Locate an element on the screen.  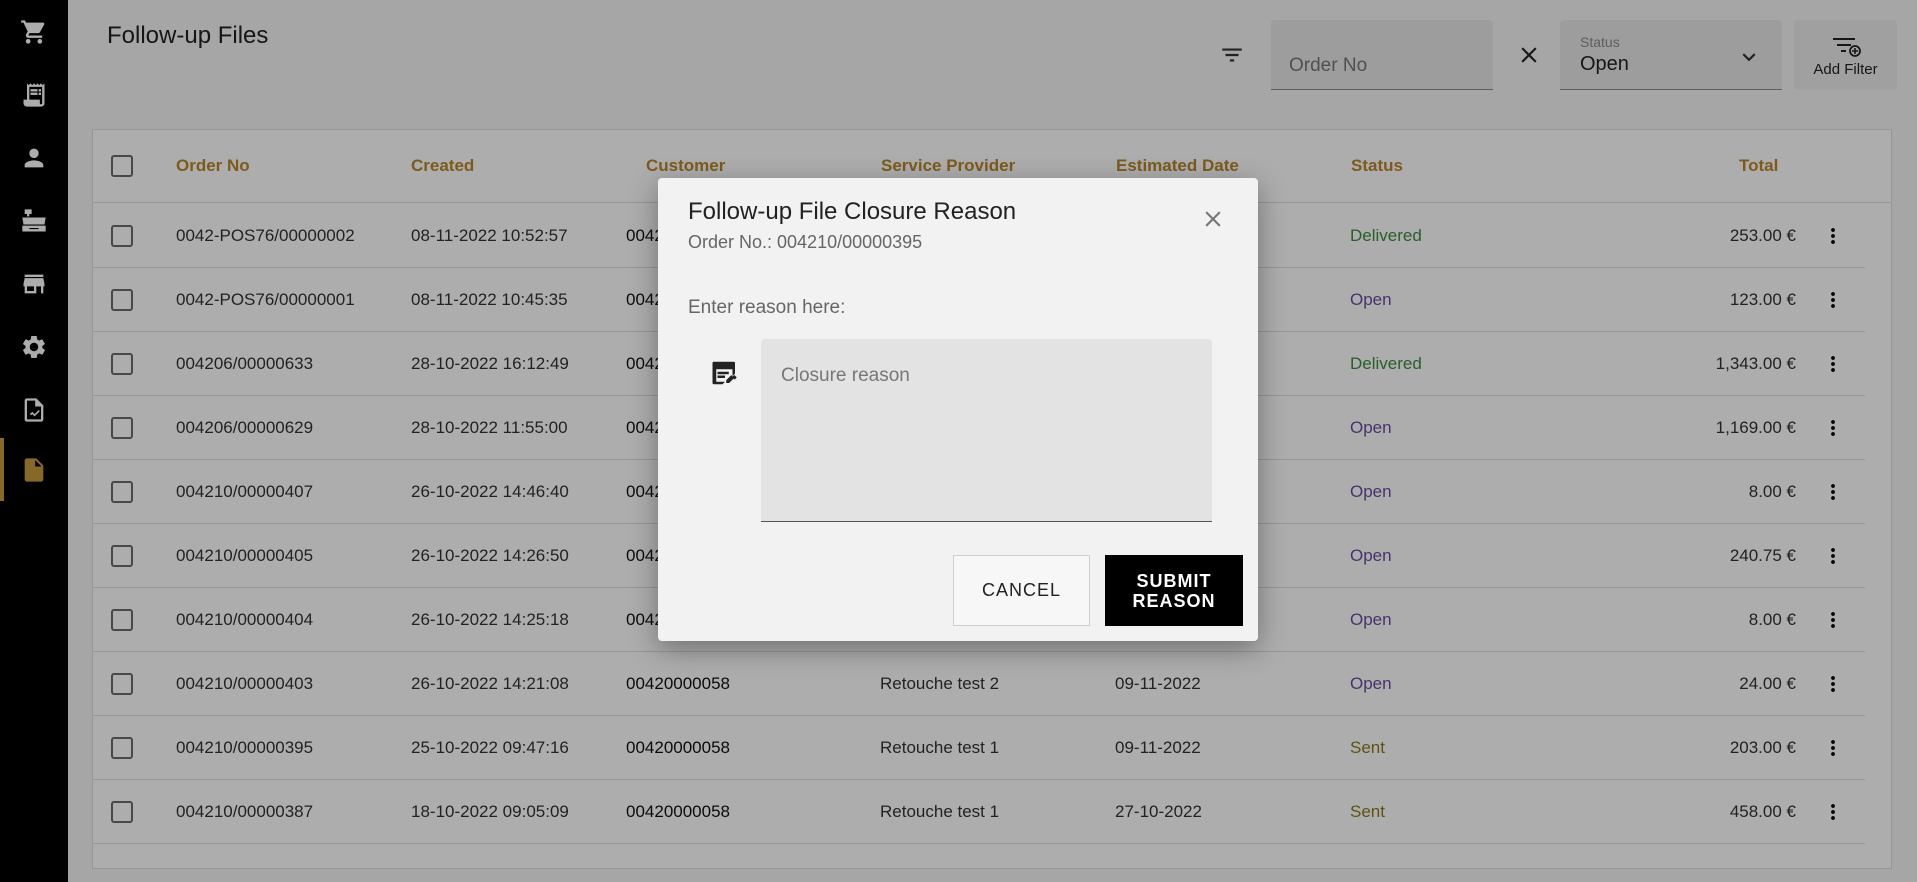
submit-reason-button: SUBMIT REASON is located at coordinates (1174, 590).